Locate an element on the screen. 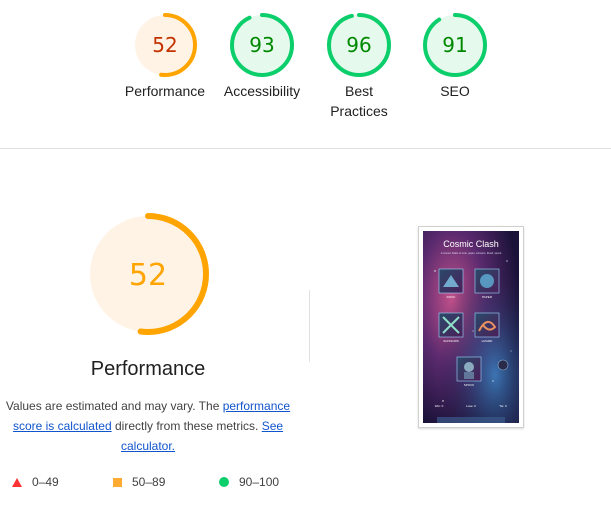 This screenshot has width=611, height=517. legend-range: 90–100 is located at coordinates (259, 482).